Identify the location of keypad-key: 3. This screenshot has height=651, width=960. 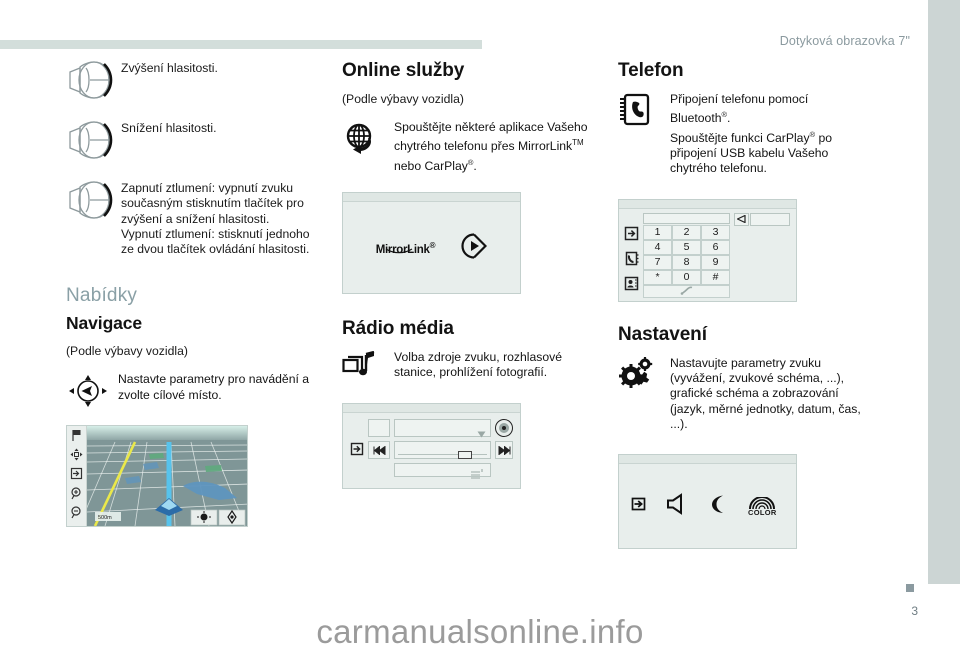
(715, 232).